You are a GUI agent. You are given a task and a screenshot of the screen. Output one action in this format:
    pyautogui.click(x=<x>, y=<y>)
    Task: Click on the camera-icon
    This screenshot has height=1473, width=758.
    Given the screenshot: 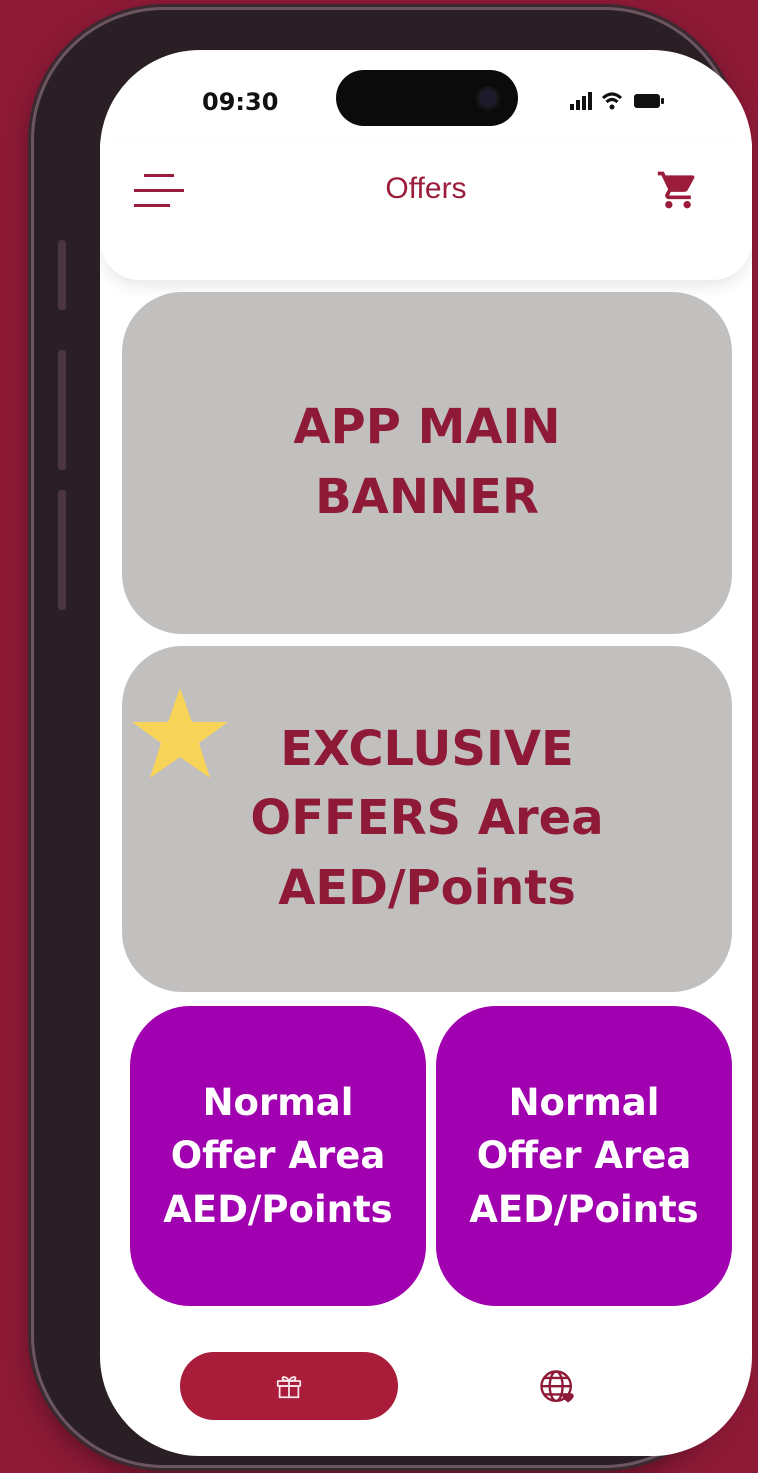 What is the action you would take?
    pyautogui.click(x=488, y=98)
    